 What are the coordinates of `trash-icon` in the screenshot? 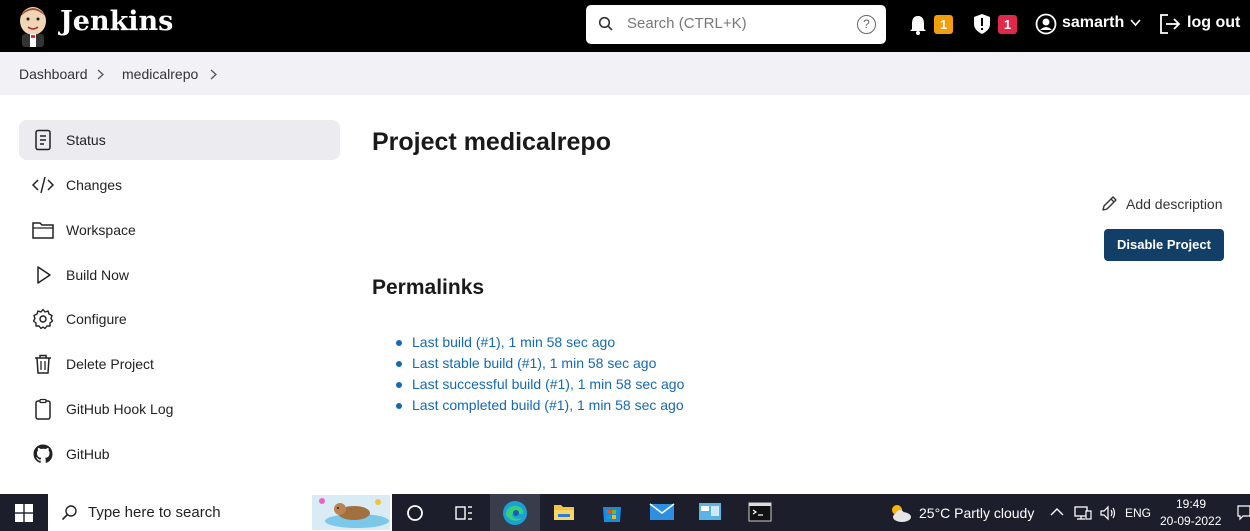 It's located at (43, 364).